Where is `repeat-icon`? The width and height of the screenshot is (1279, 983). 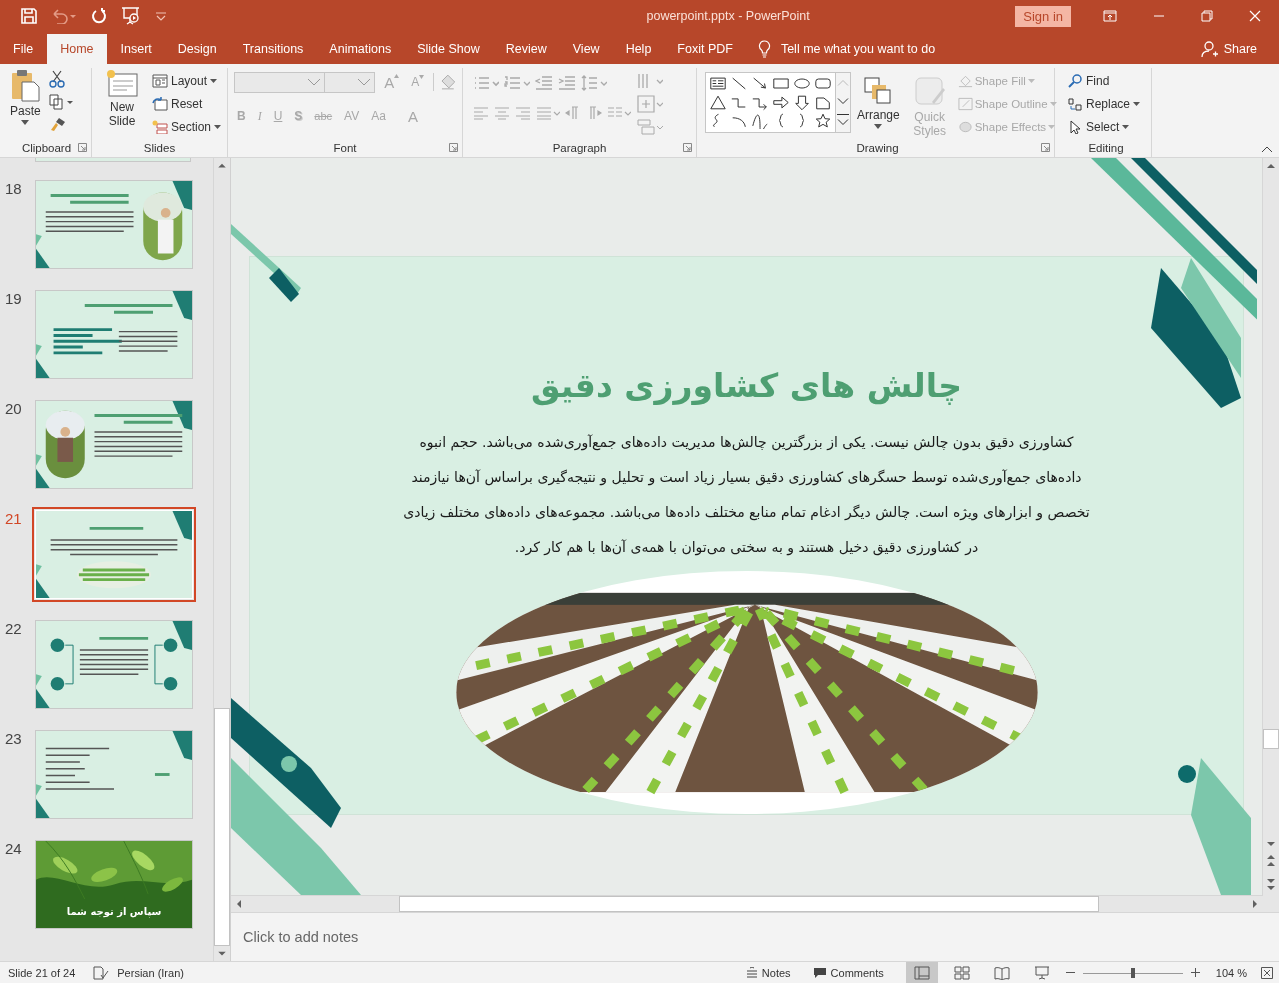 repeat-icon is located at coordinates (99, 16).